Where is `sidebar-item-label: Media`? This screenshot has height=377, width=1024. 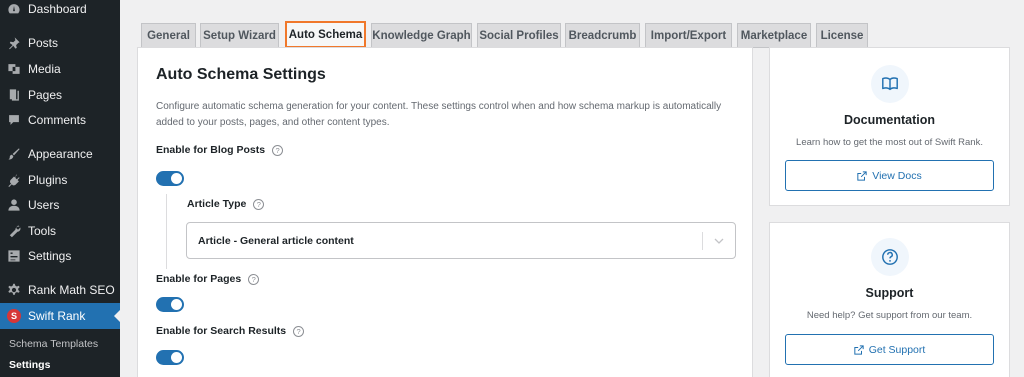
sidebar-item-label: Media is located at coordinates (44, 69).